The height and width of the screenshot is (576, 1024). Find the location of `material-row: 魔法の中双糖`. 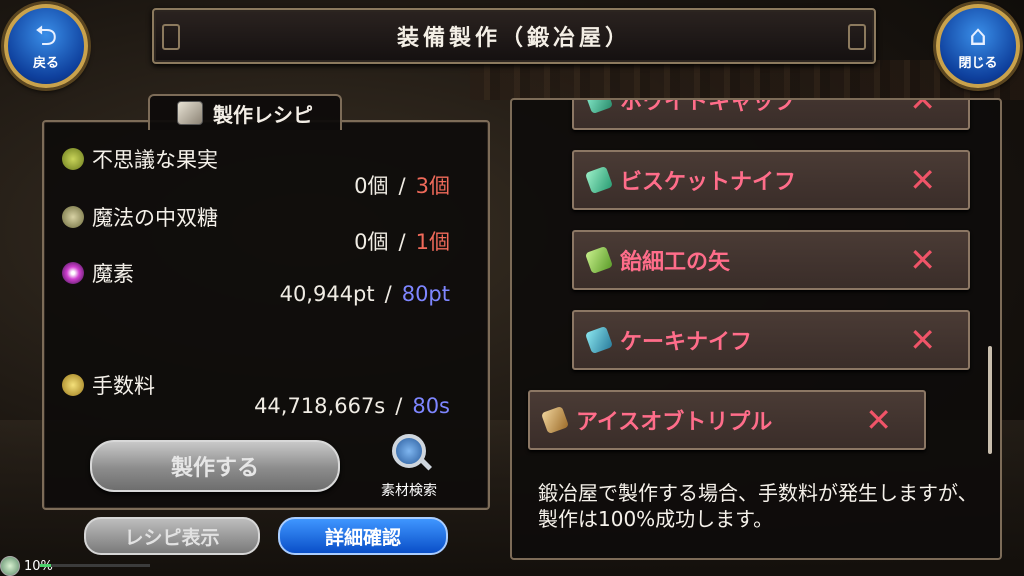

material-row: 魔法の中双糖 is located at coordinates (140, 217).